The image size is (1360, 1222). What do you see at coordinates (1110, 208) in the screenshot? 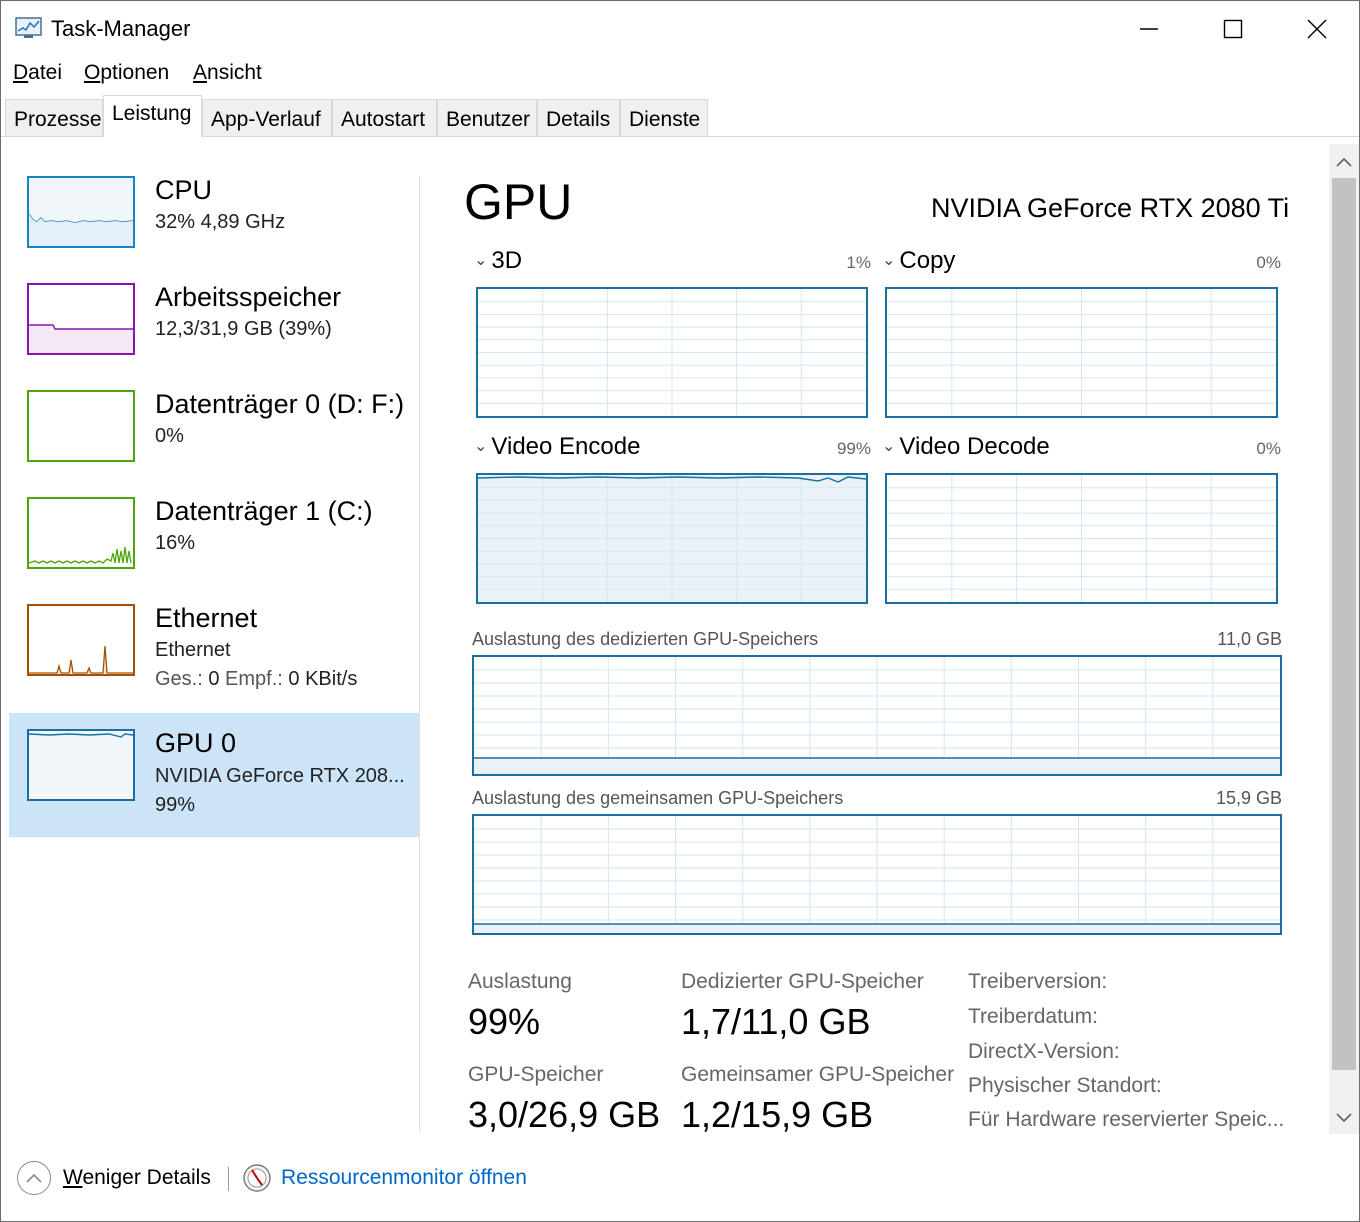
I see `gpu-device-name: NVIDIA GeForce RTX 2080 Ti` at bounding box center [1110, 208].